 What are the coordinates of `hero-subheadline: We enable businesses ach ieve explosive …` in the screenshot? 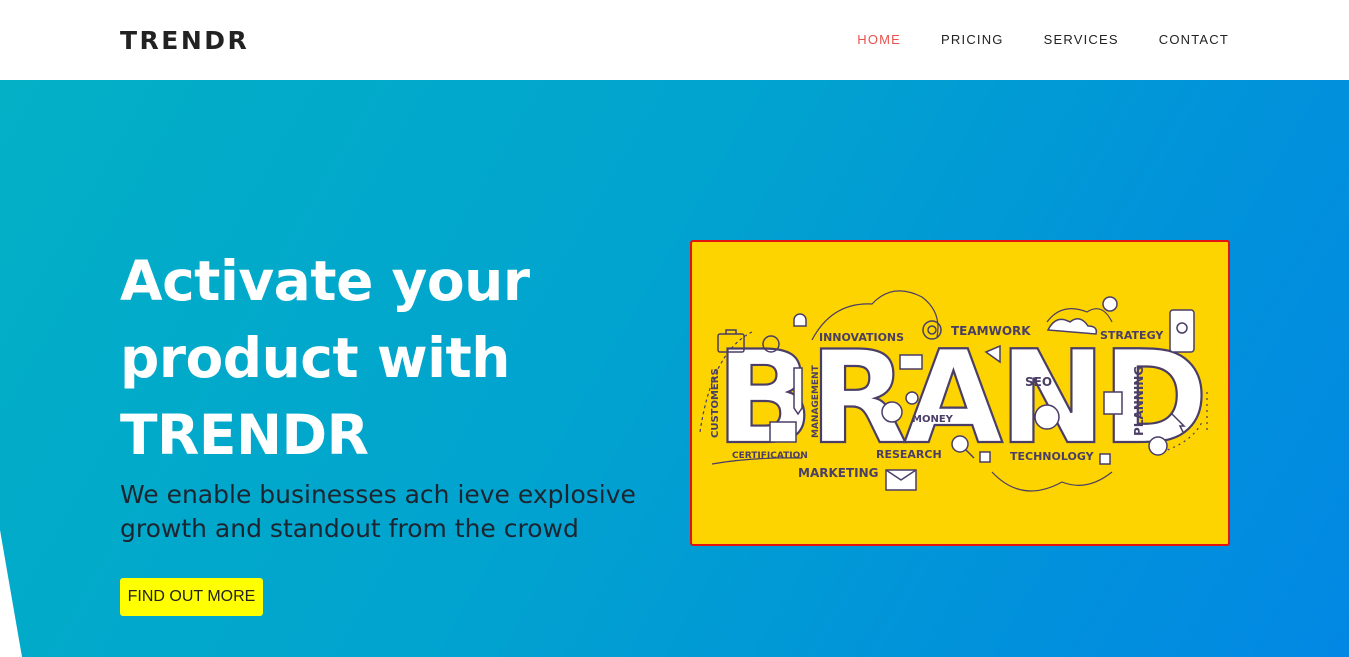 It's located at (390, 512).